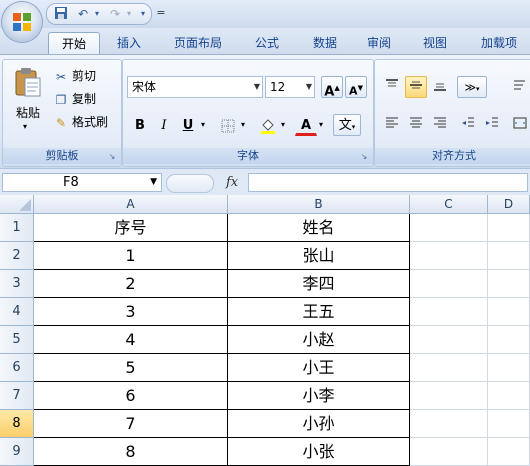 The height and width of the screenshot is (466, 530). I want to click on fill-color-dropdown-icon: ▾, so click(283, 124).